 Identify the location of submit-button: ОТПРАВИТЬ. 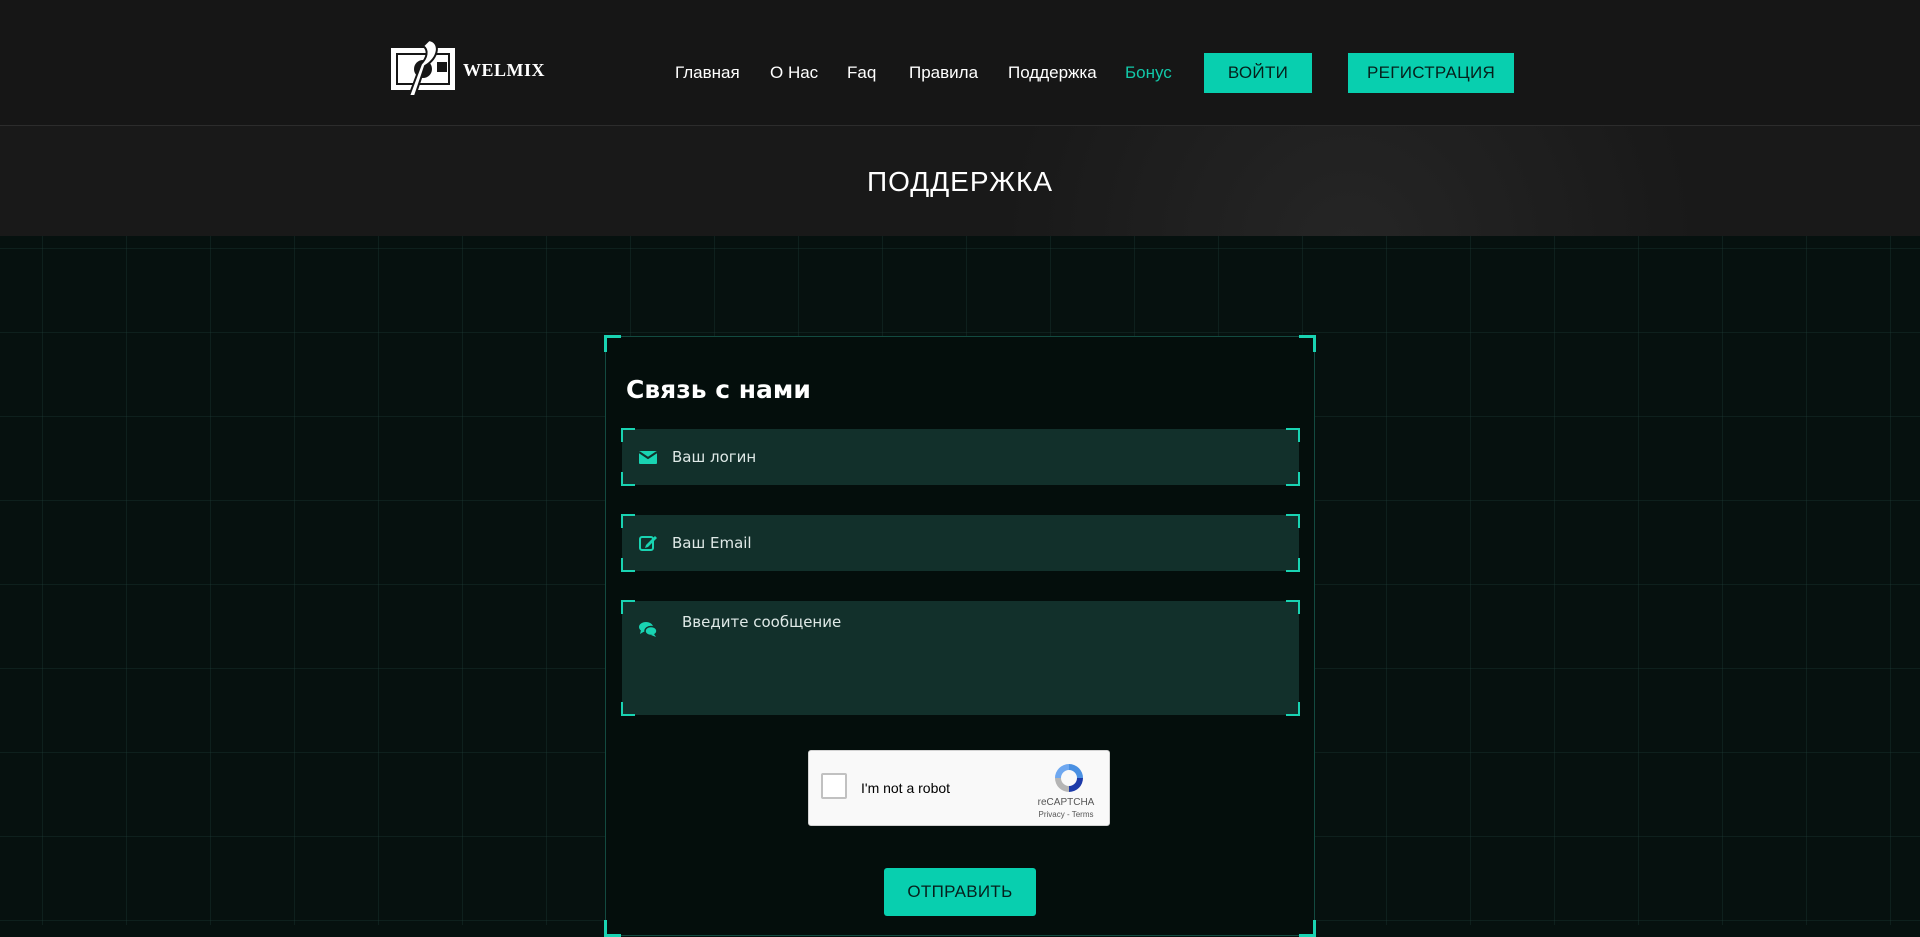
(960, 892).